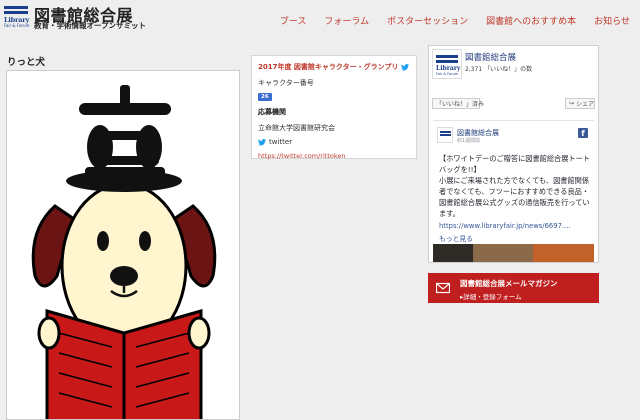 This screenshot has height=420, width=640. I want to click on nav-booth: ブース, so click(293, 20).